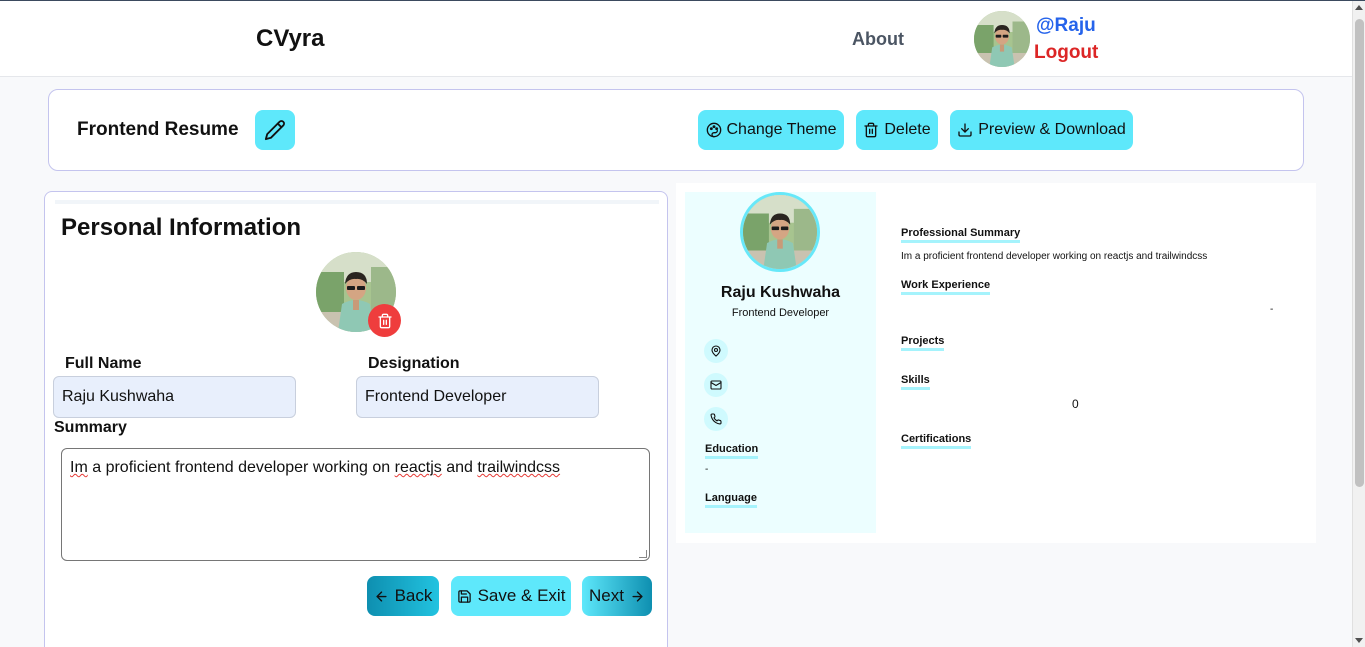 This screenshot has height=647, width=1365. Describe the element at coordinates (907, 129) in the screenshot. I see `delete-label: Delete` at that location.